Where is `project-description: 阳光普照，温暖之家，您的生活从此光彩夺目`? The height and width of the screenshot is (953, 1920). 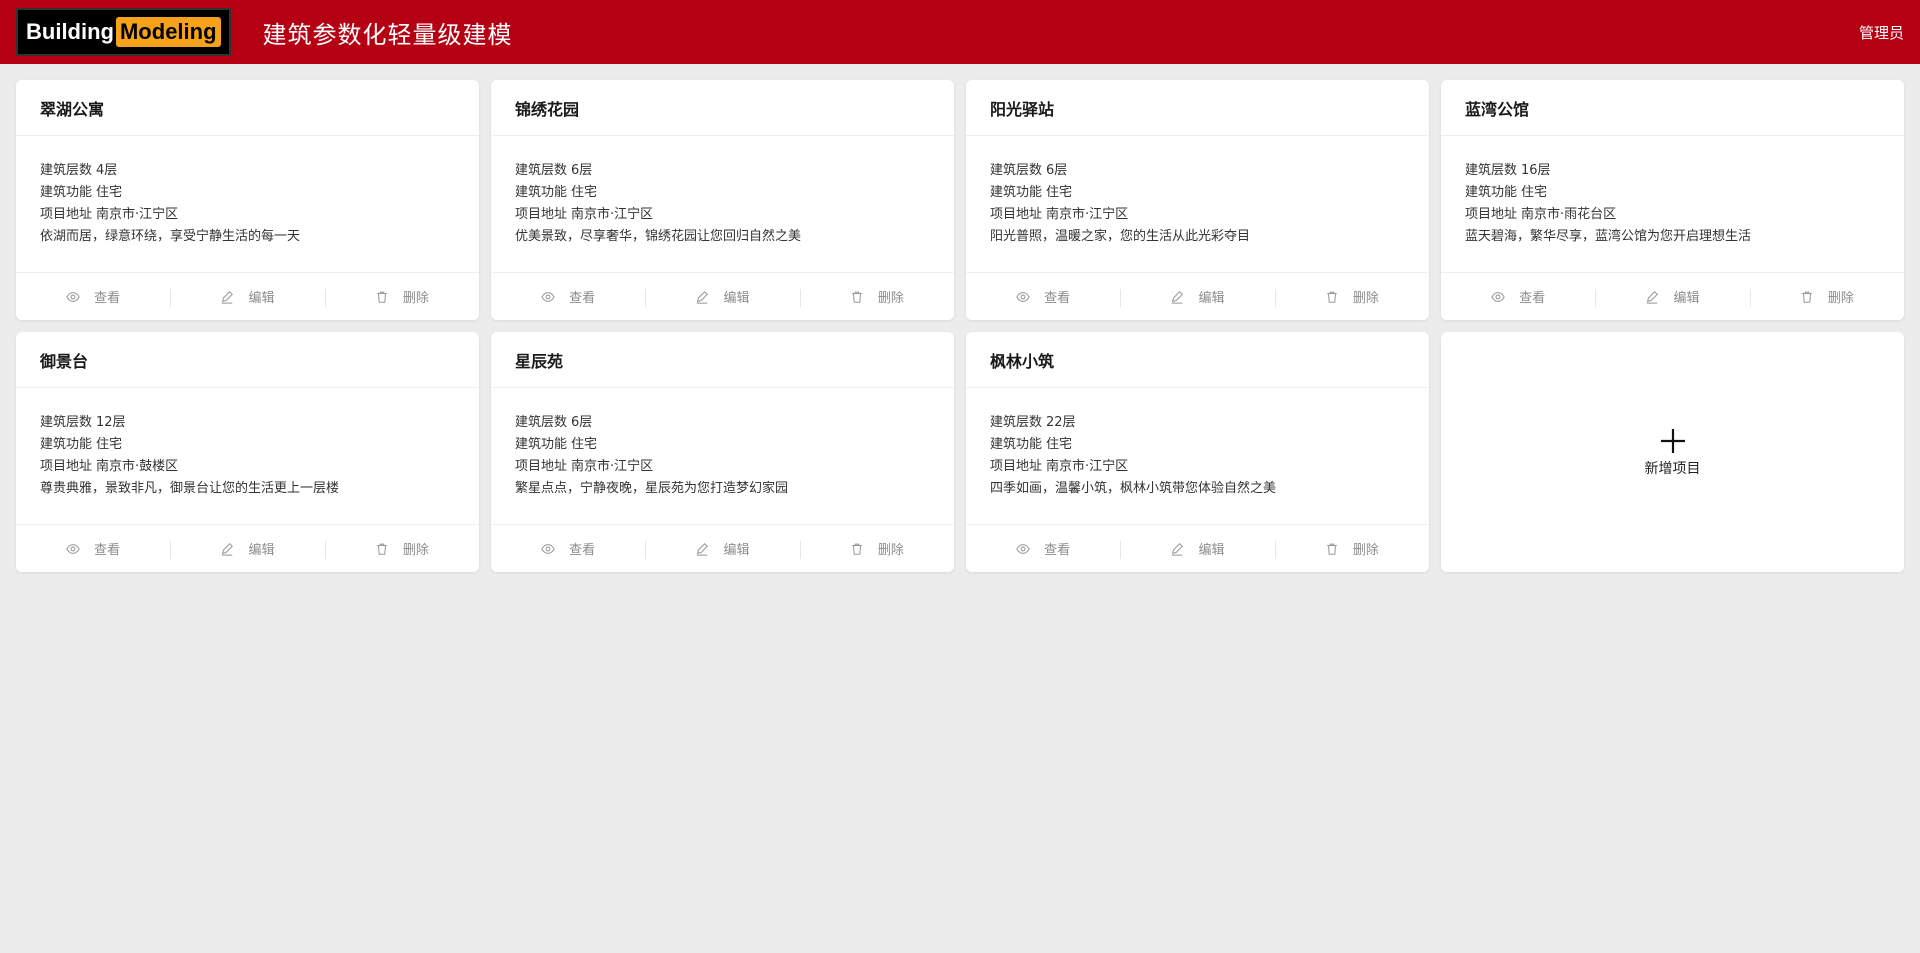
project-description: 阳光普照，温暖之家，您的生活从此光彩夺目 is located at coordinates (1120, 236).